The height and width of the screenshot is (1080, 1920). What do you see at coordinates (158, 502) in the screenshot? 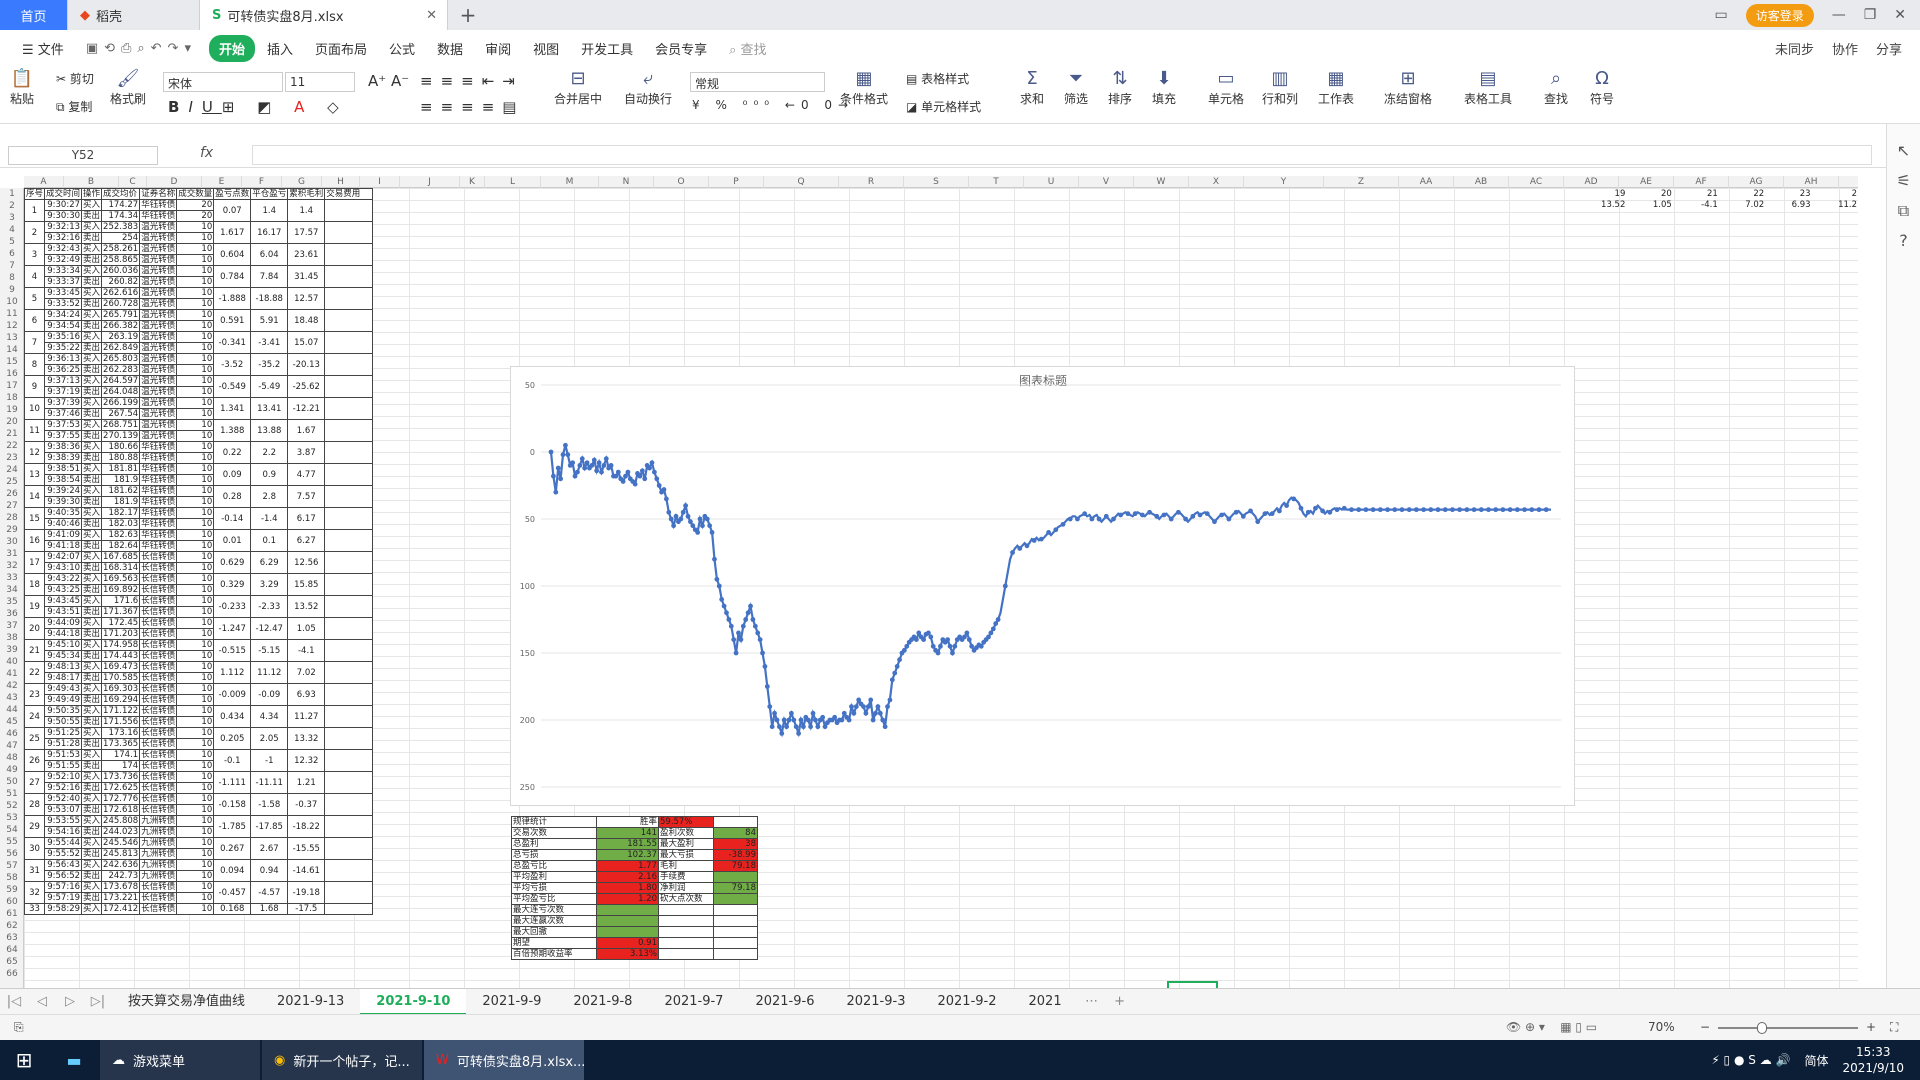
I see `trade-cell: 华钰转债` at bounding box center [158, 502].